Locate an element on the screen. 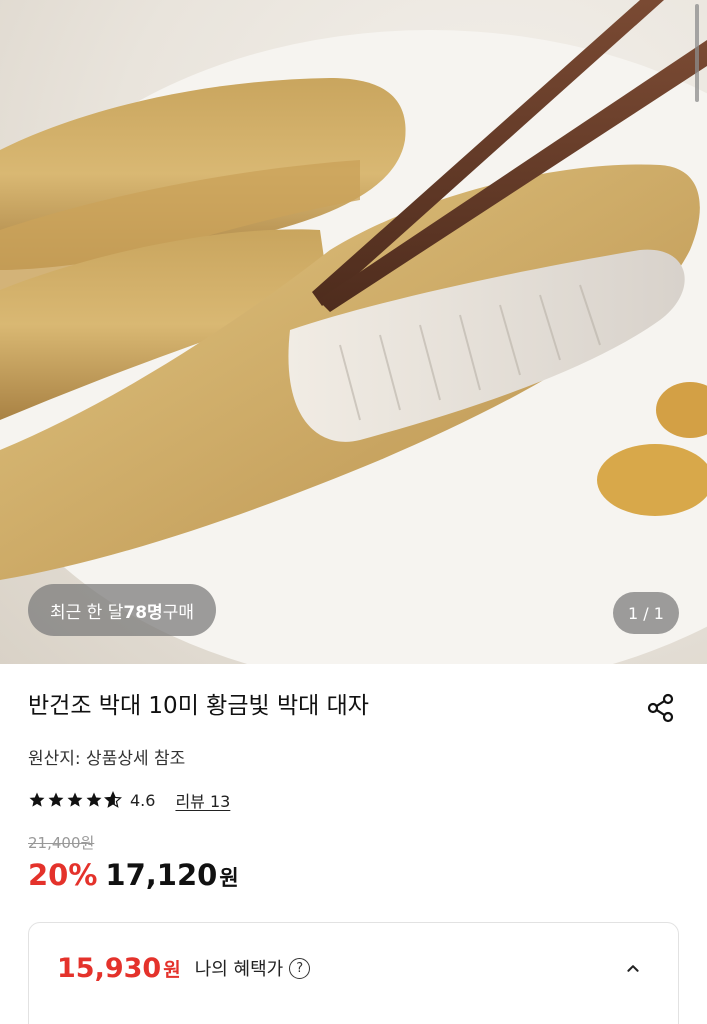  origin-info: 원산지: 상품상세 참조 is located at coordinates (107, 759).